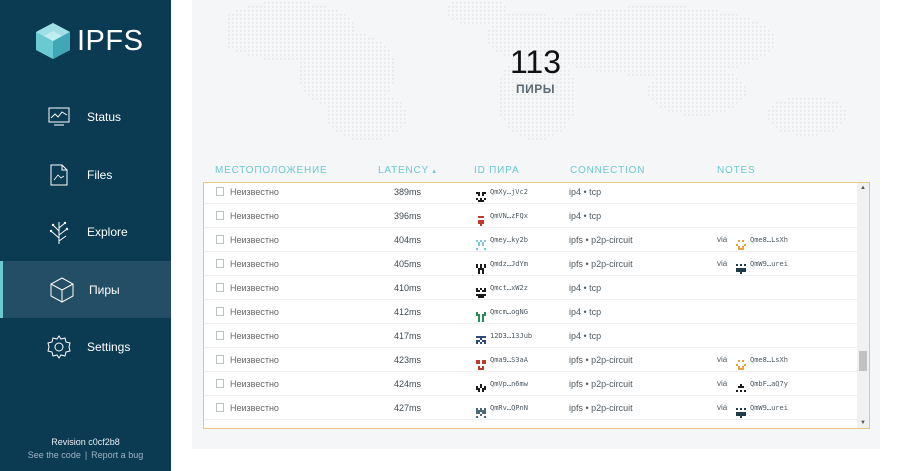 The height and width of the screenshot is (471, 900). Describe the element at coordinates (530, 193) in the screenshot. I see `table-row: Неизвестно 389ms QmXy…jVc2 ip4 • tcp` at that location.